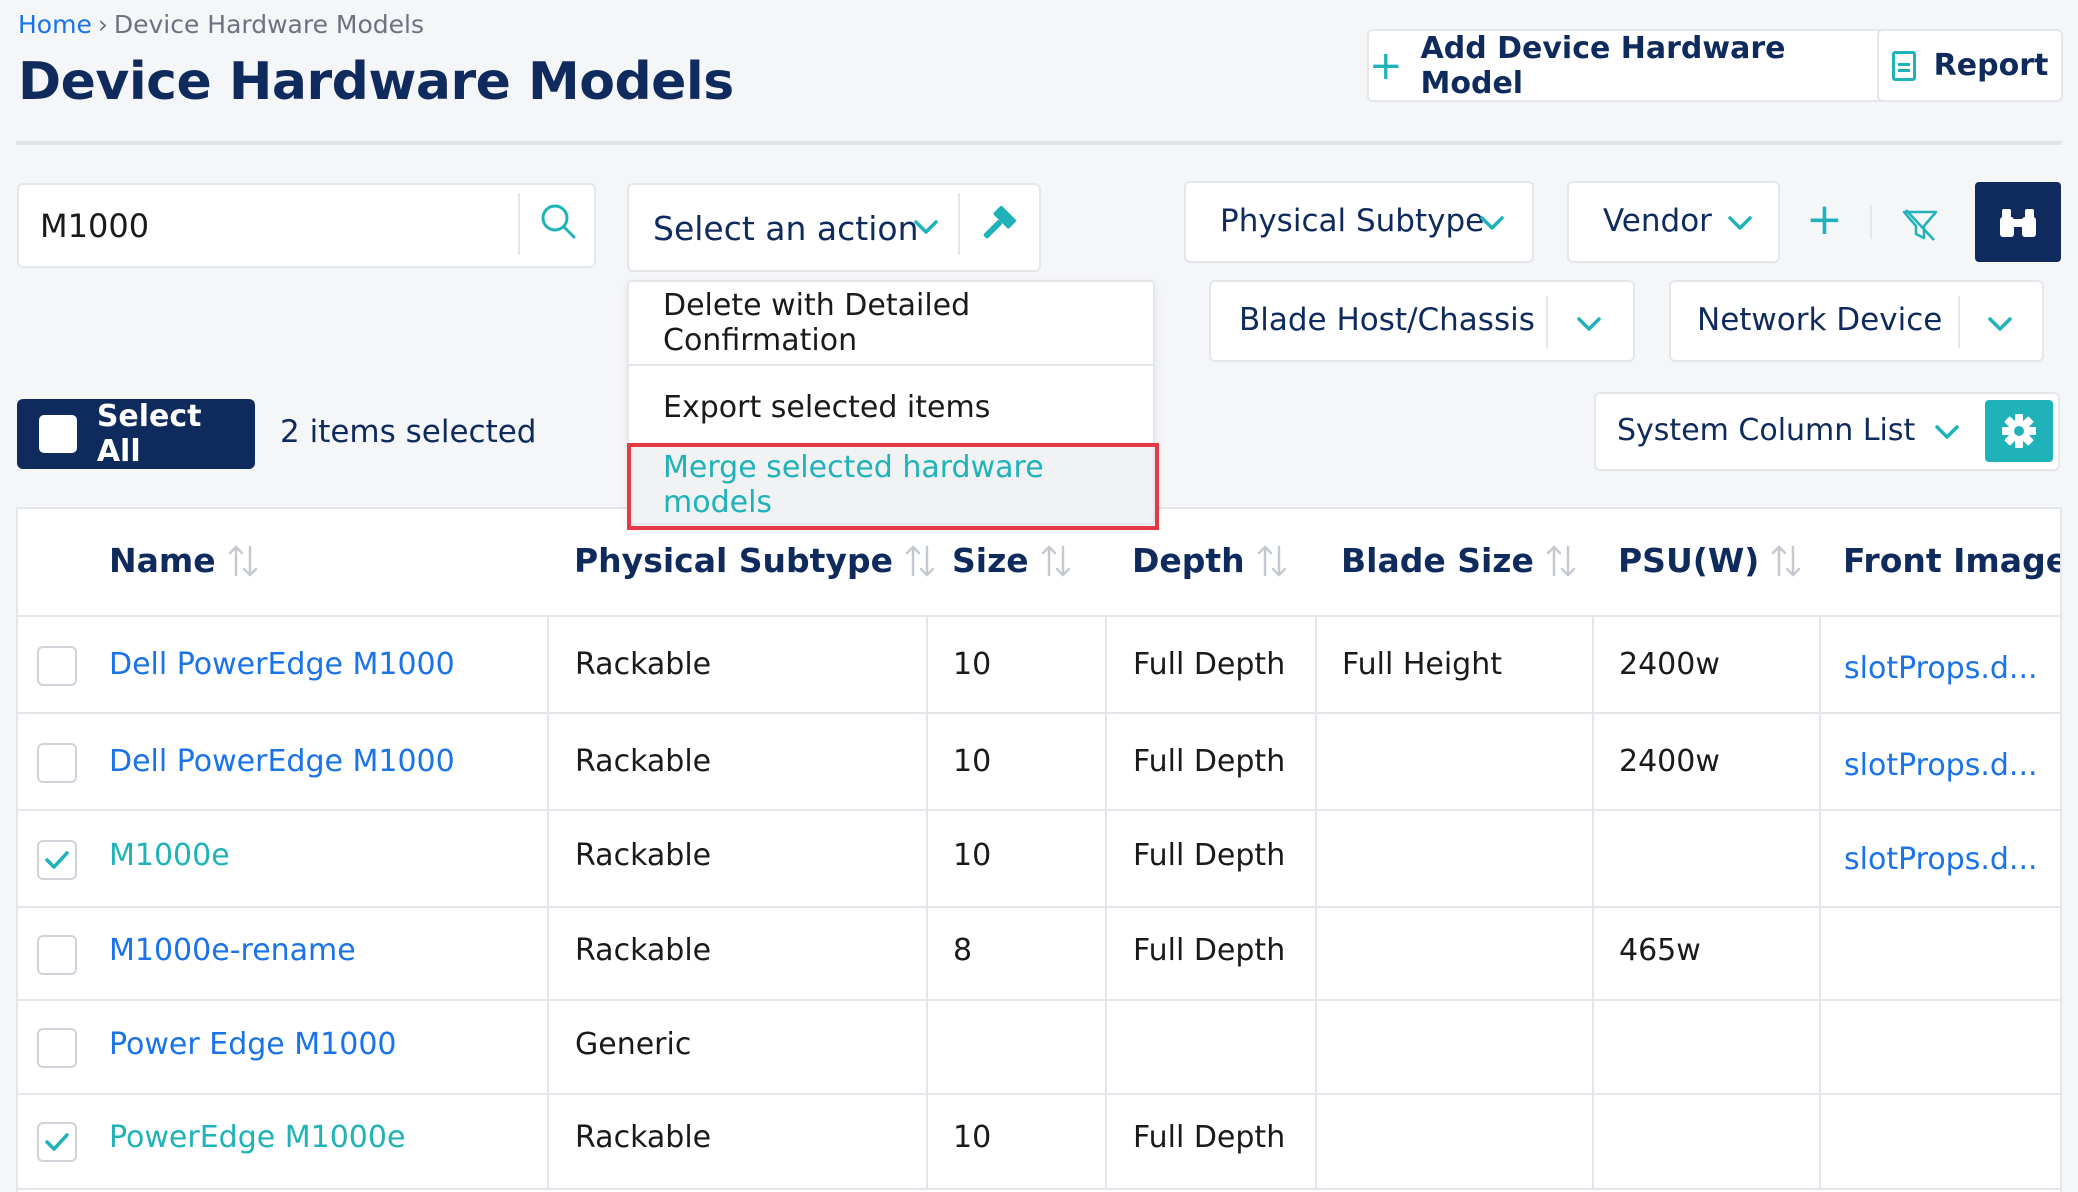 Image resolution: width=2078 pixels, height=1192 pixels. What do you see at coordinates (1359, 222) in the screenshot?
I see `filter-physical-subtype: Physical Subtype` at bounding box center [1359, 222].